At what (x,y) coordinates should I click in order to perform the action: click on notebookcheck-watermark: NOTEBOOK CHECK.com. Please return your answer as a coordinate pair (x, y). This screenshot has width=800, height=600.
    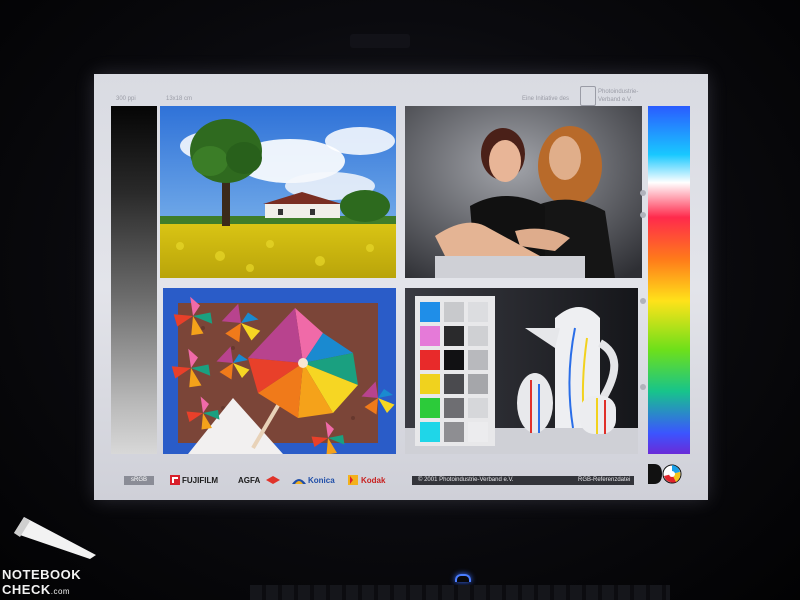
    Looking at the image, I should click on (55, 557).